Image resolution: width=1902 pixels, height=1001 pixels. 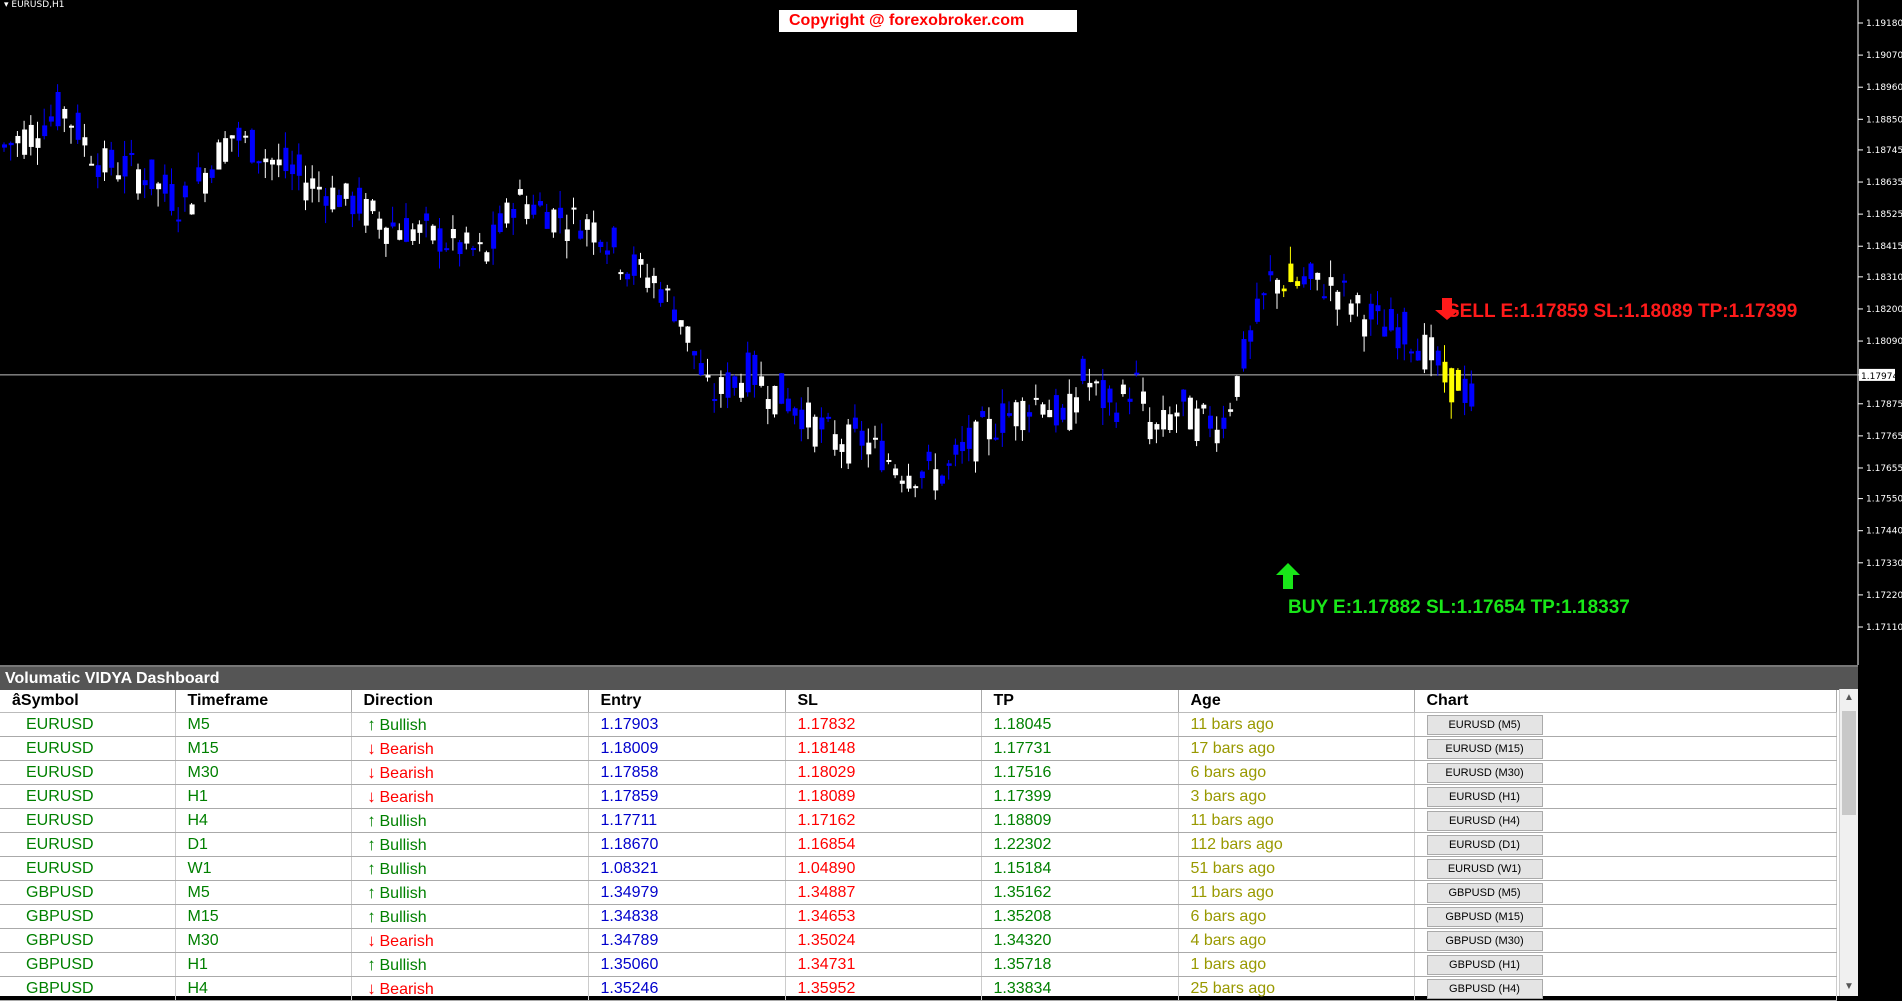 I want to click on open-chart-button: GBPUSD (H1), so click(x=1484, y=964).